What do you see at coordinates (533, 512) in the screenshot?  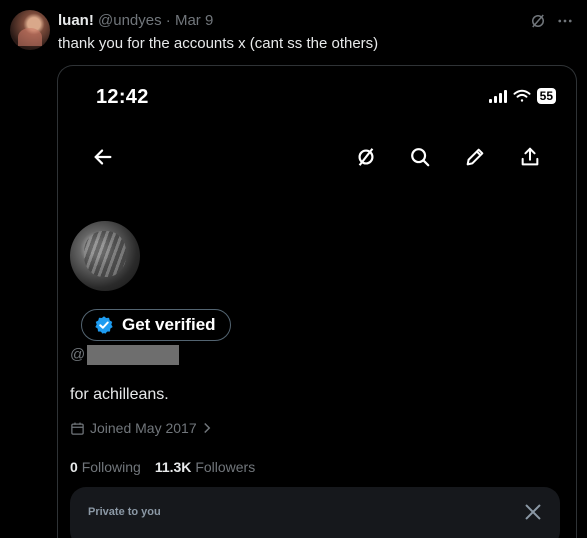 I see `close-icon` at bounding box center [533, 512].